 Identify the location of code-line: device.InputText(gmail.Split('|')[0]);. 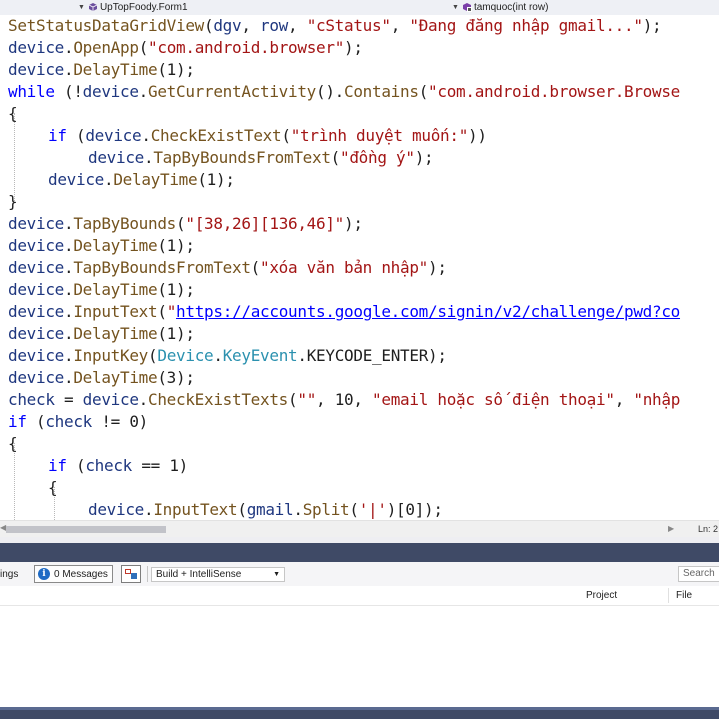
(265, 509).